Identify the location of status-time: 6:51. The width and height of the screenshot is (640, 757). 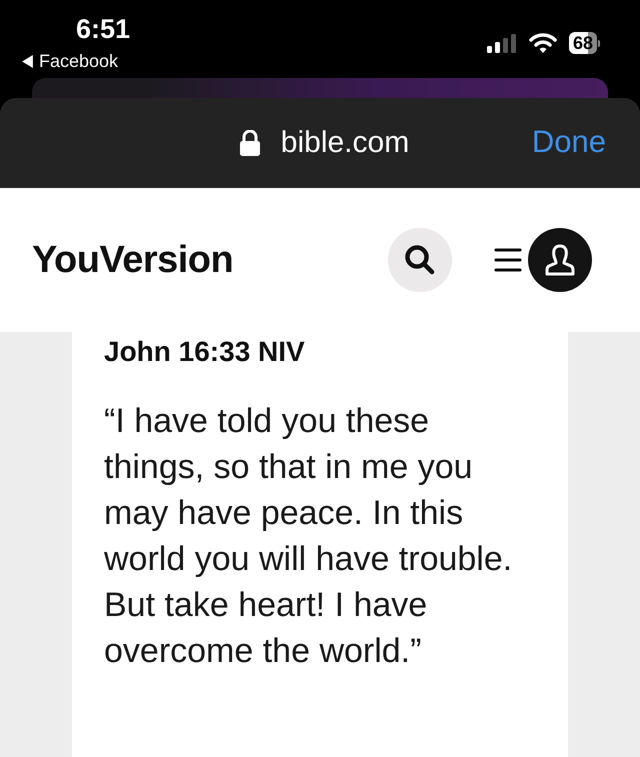
(103, 29).